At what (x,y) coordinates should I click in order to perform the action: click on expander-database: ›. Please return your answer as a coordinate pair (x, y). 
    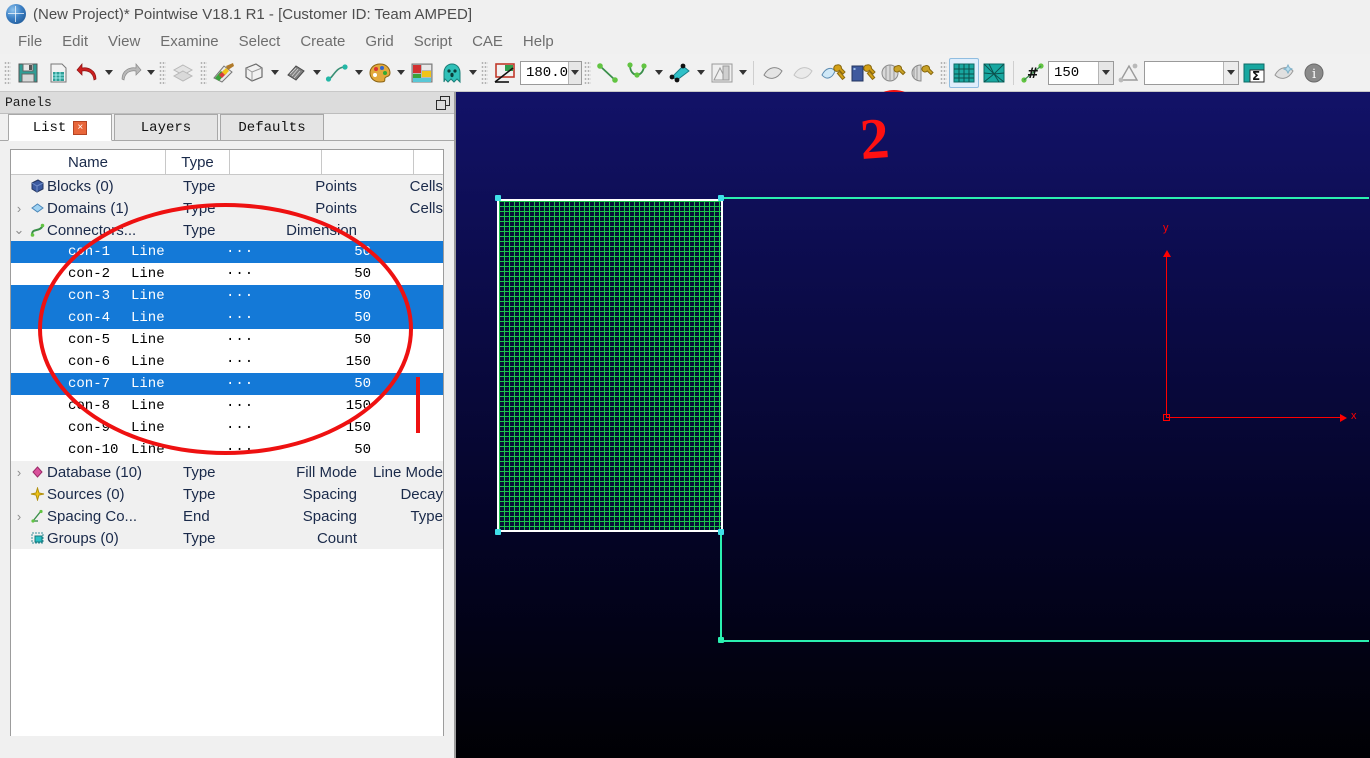
    Looking at the image, I should click on (19, 472).